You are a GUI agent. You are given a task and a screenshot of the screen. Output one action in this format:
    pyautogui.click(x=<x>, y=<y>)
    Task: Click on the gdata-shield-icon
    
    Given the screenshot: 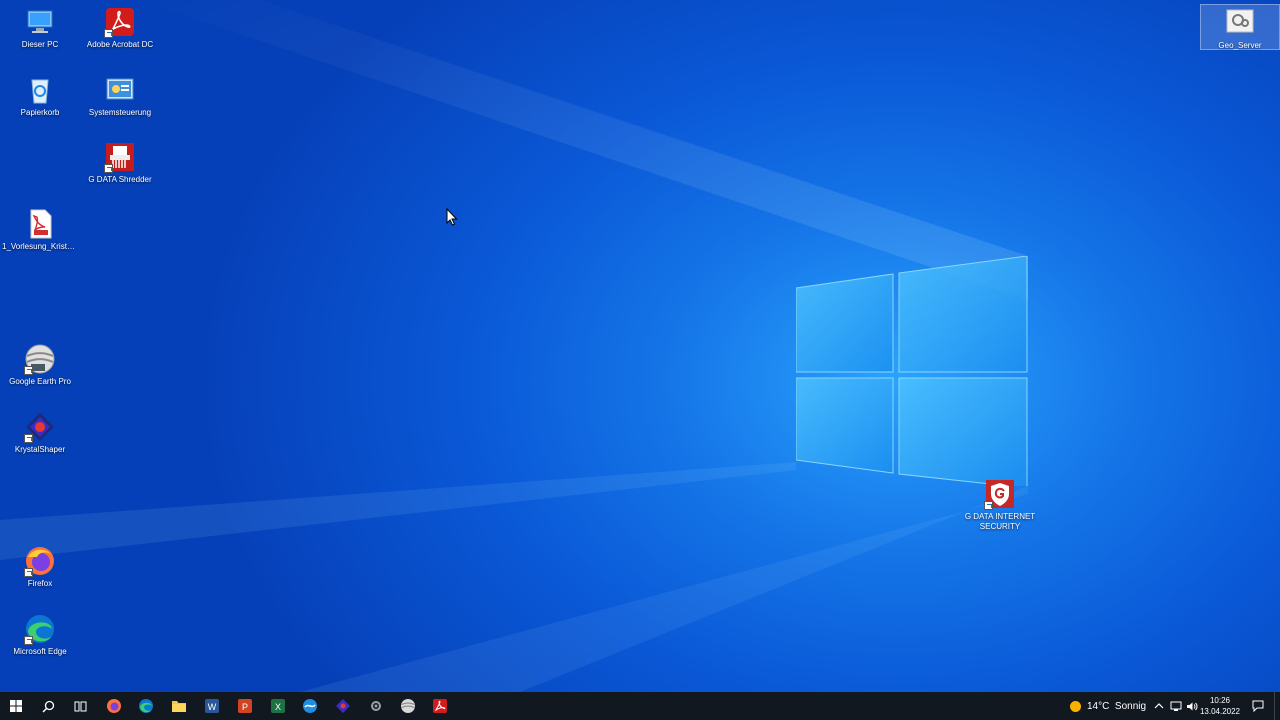 What is the action you would take?
    pyautogui.click(x=1000, y=494)
    